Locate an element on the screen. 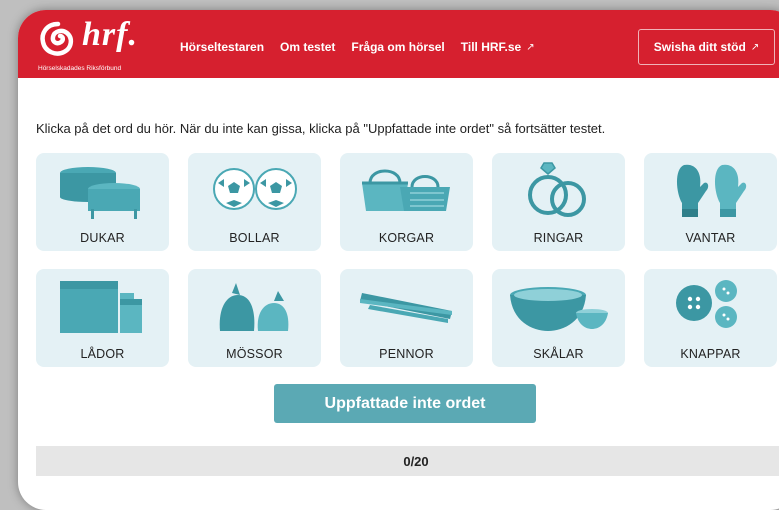 This screenshot has height=510, width=779. word-label: LÅDOR is located at coordinates (102, 354).